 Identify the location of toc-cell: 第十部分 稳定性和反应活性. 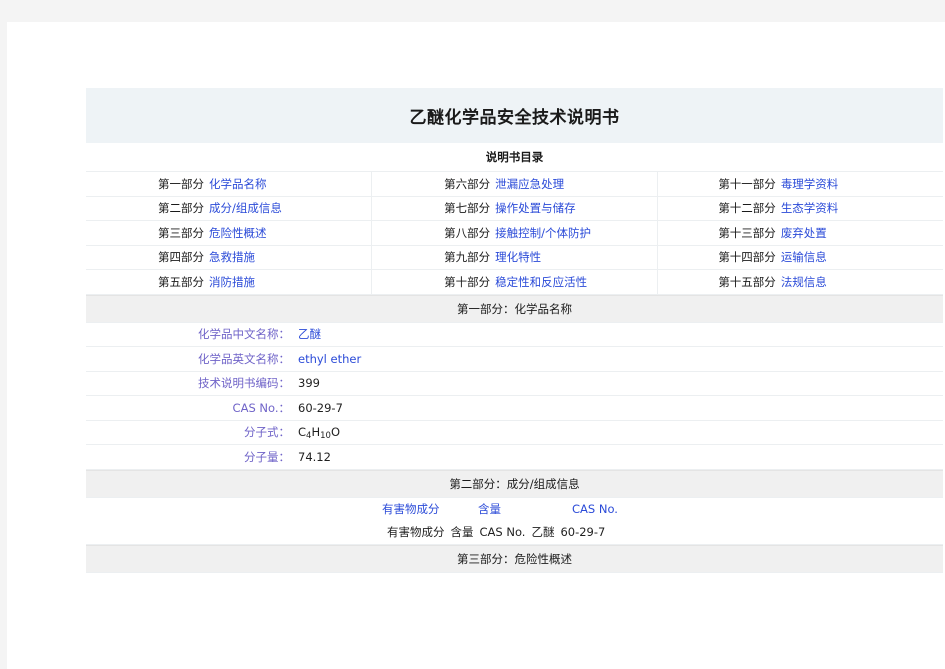
(514, 282).